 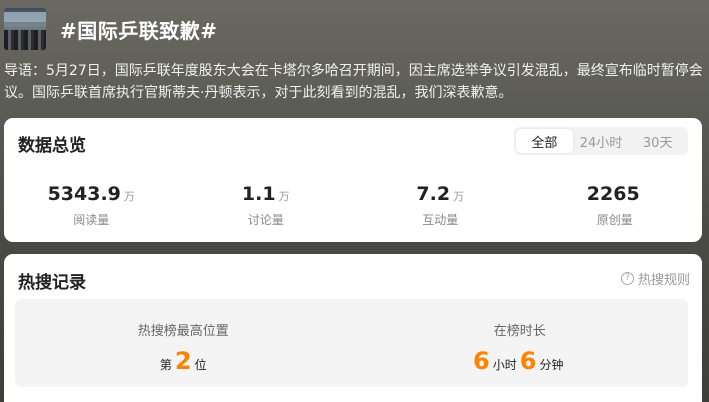 What do you see at coordinates (433, 194) in the screenshot?
I see `stat-number: 7.2` at bounding box center [433, 194].